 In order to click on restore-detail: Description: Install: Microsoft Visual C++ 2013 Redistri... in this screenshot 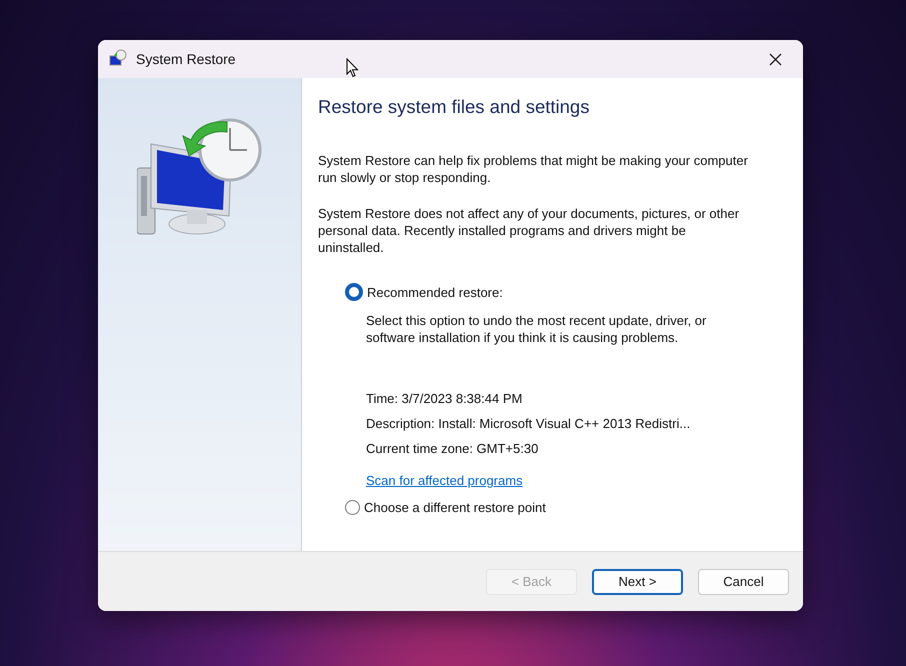, I will do `click(529, 423)`.